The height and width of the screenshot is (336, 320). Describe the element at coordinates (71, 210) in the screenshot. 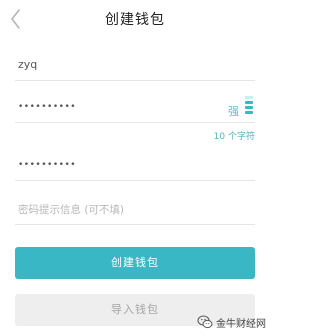

I see `password-hint-placeholder: 密码提示信息 (可不填)` at that location.